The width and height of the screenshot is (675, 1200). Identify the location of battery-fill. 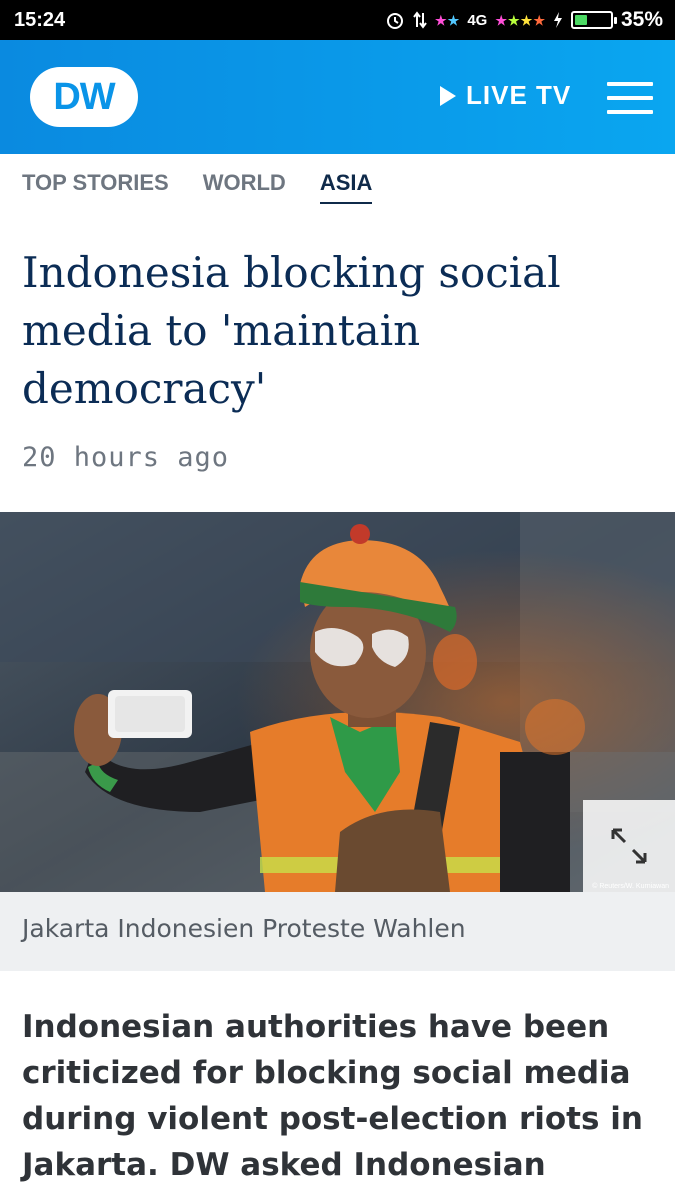
(580, 20).